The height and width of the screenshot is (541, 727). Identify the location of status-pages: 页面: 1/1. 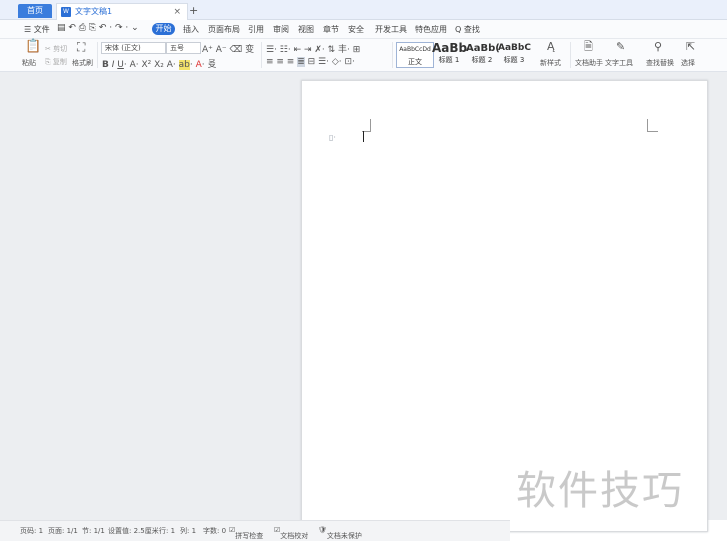
(63, 531).